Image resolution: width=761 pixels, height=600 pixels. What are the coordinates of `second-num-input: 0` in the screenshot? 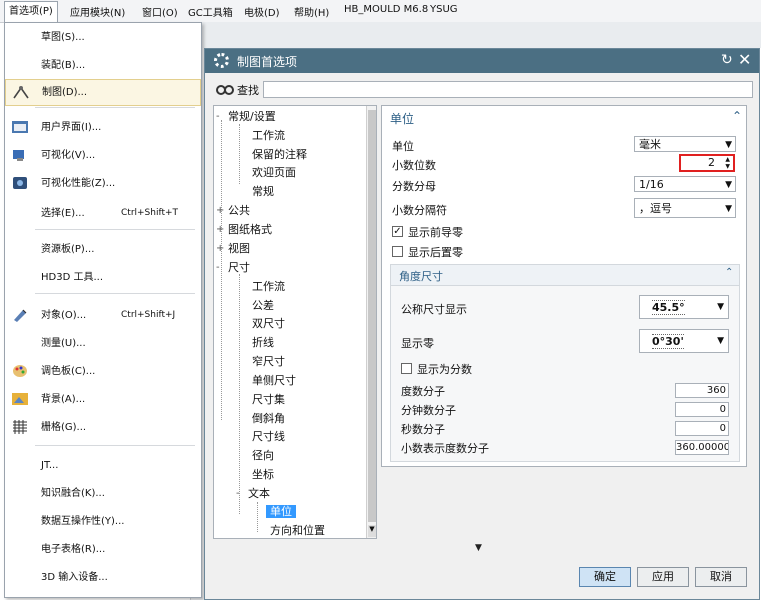 It's located at (702, 428).